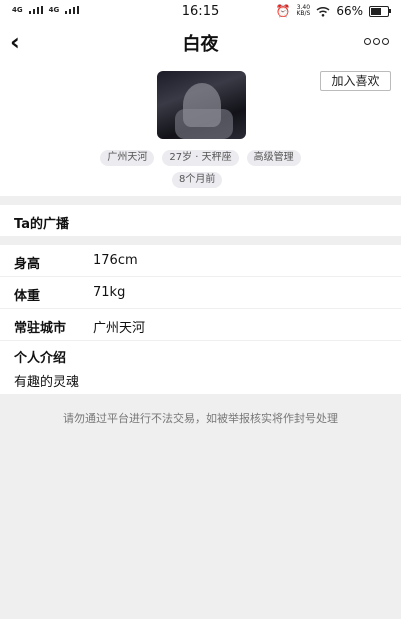 Image resolution: width=401 pixels, height=619 pixels. I want to click on tag-last-active: 8个月前, so click(197, 180).